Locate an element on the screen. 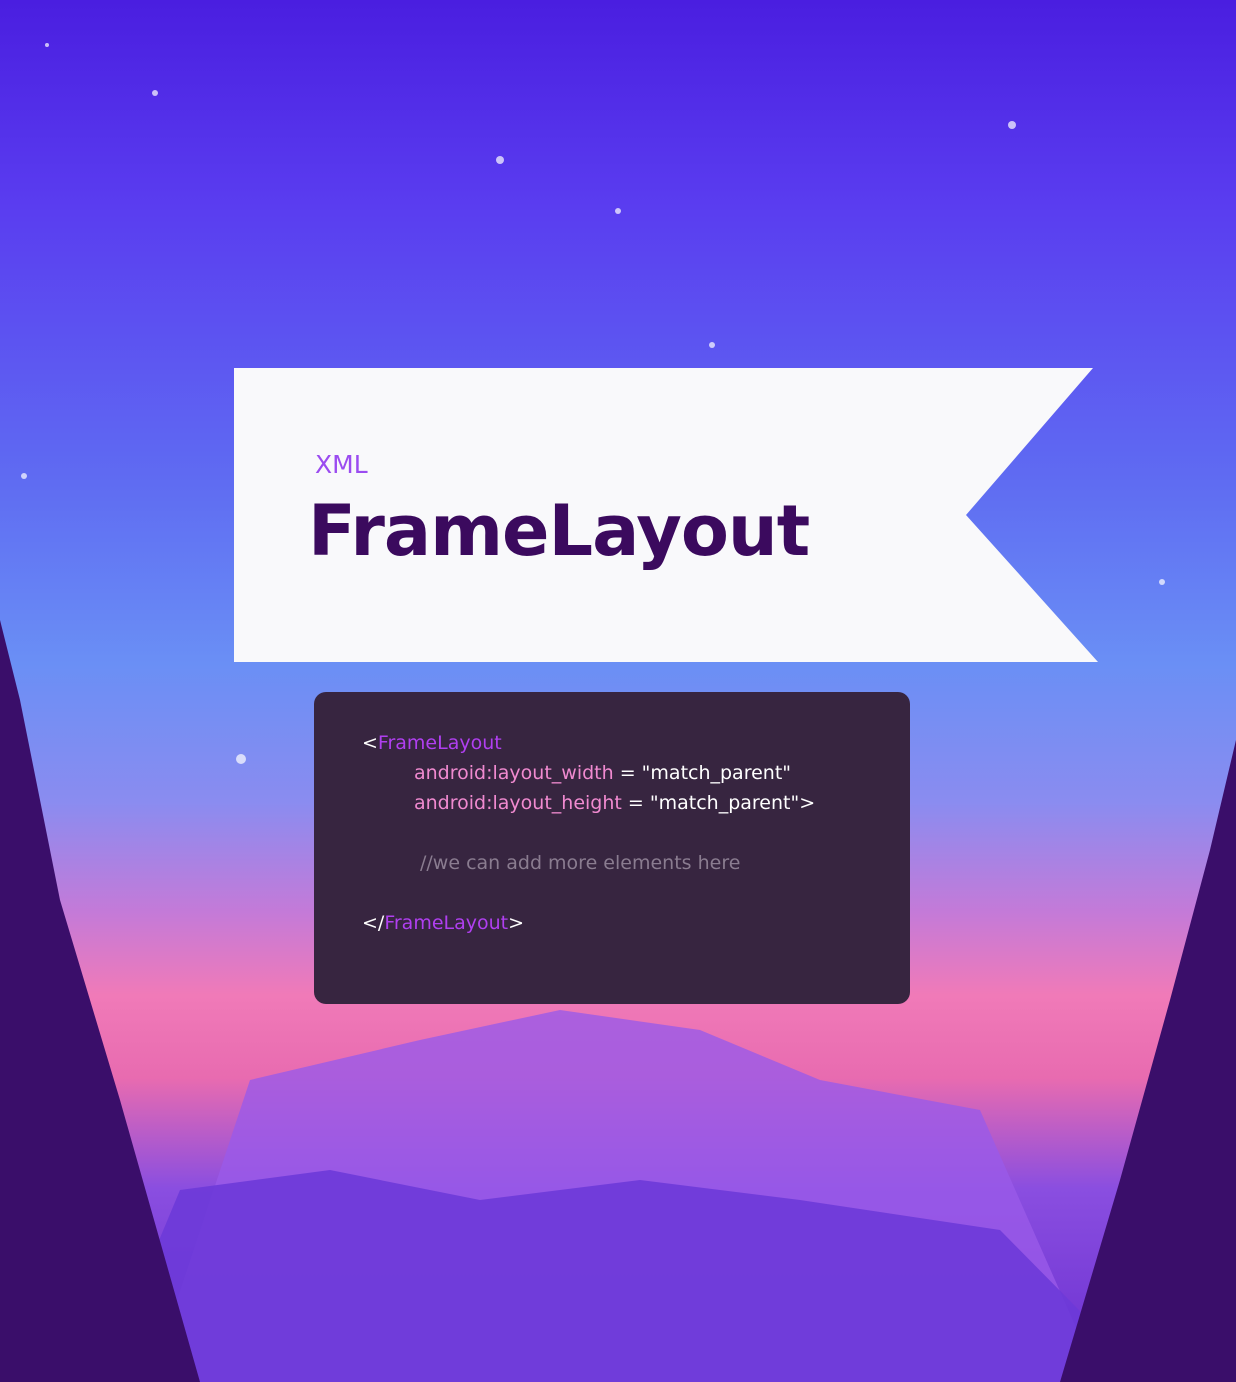 This screenshot has height=1382, width=1236. code-line-open: <FrameLayout is located at coordinates (432, 743).